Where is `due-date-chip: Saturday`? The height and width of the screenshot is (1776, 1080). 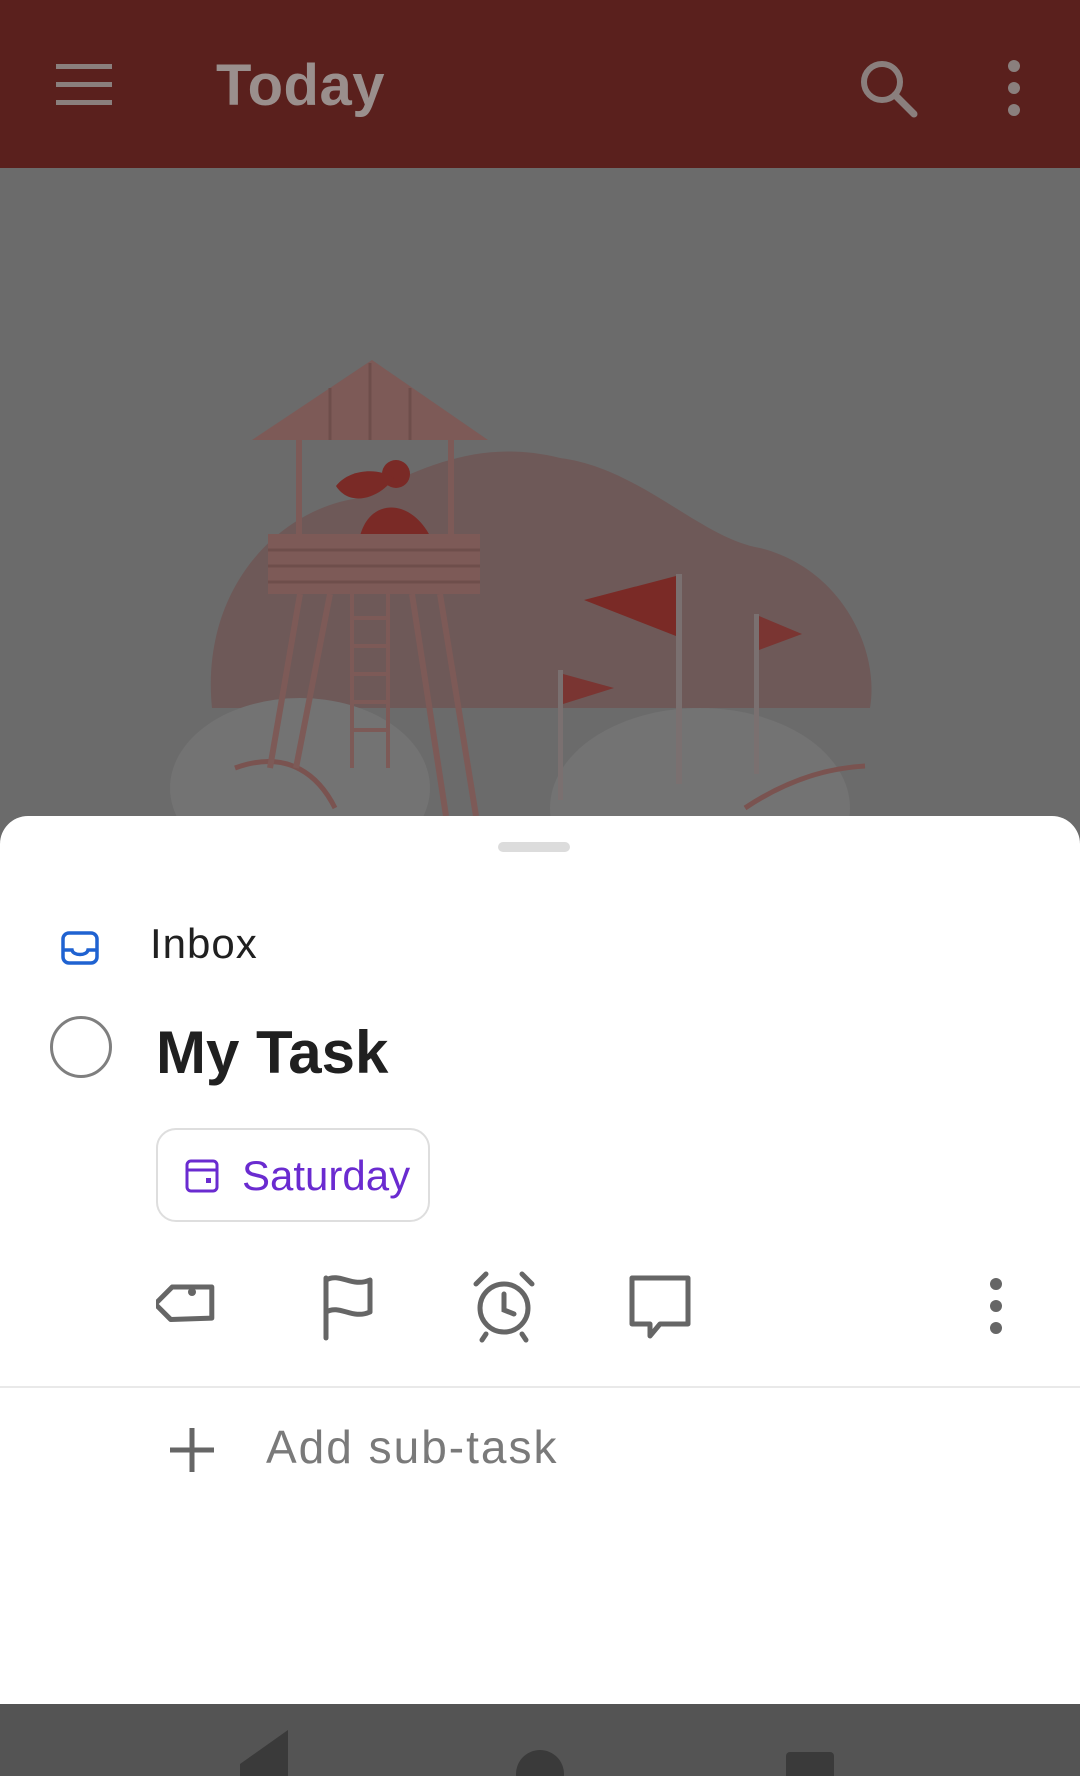
due-date-chip: Saturday is located at coordinates (293, 1175).